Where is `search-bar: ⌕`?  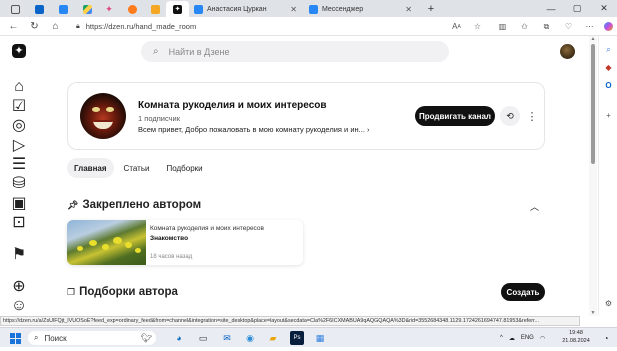
search-bar: ⌕ is located at coordinates (295, 51).